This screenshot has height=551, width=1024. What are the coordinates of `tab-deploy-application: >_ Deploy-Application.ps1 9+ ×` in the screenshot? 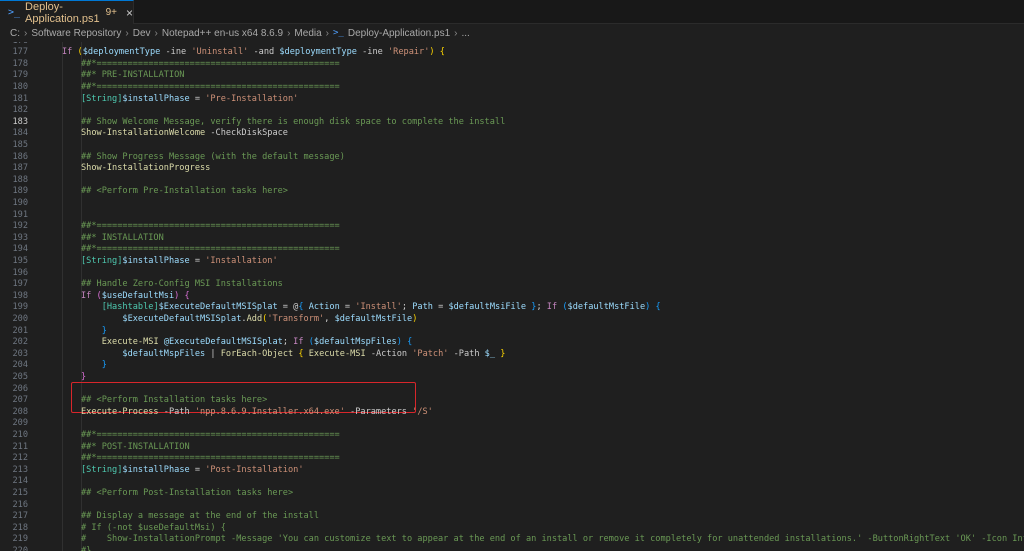 It's located at (67, 12).